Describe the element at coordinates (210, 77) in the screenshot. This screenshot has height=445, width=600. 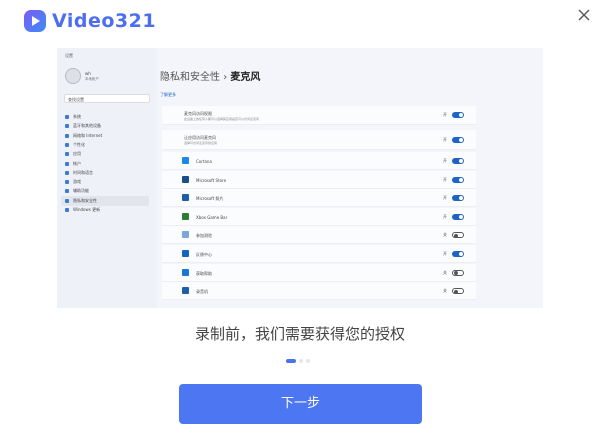
I see `page-title: 隐私和安全性 › 麦克风` at that location.